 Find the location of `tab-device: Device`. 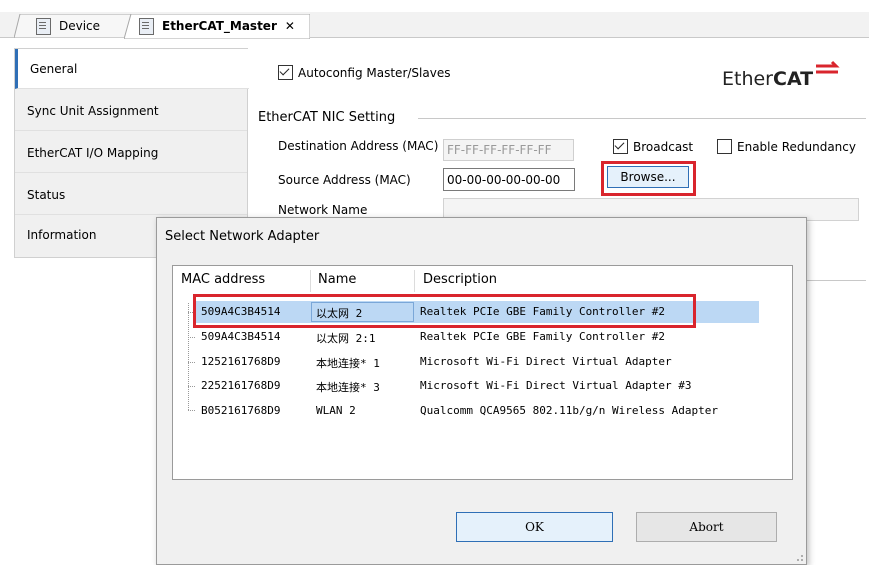

tab-device: Device is located at coordinates (73, 26).